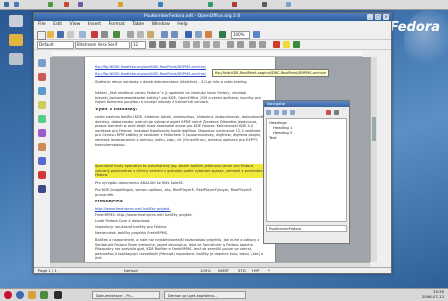  I want to click on print-icon, so click(104, 34).